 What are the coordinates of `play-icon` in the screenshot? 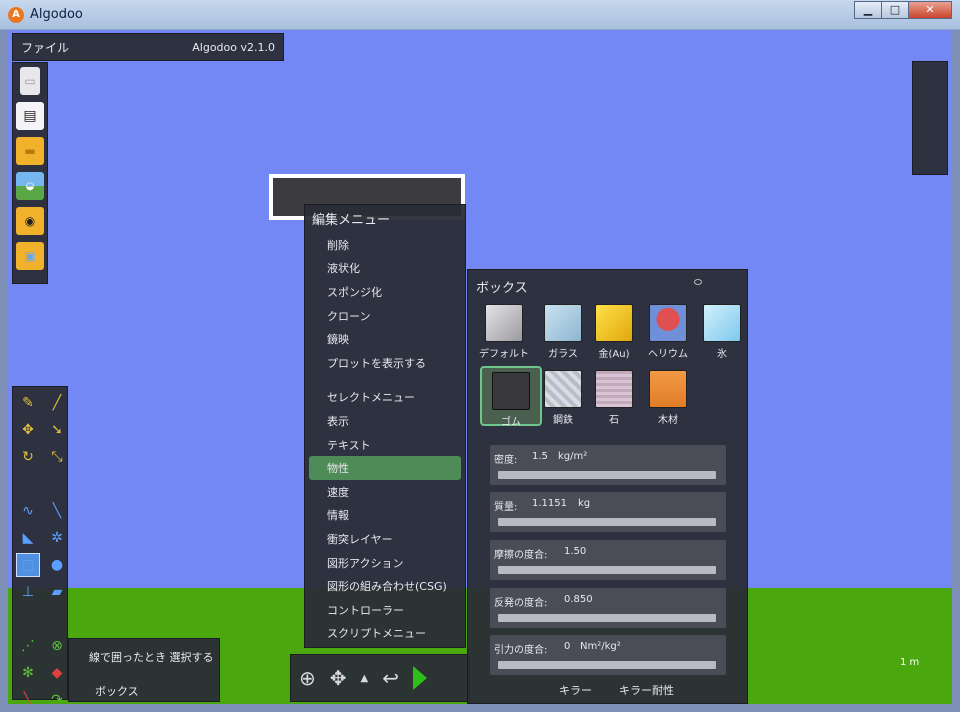 It's located at (420, 678).